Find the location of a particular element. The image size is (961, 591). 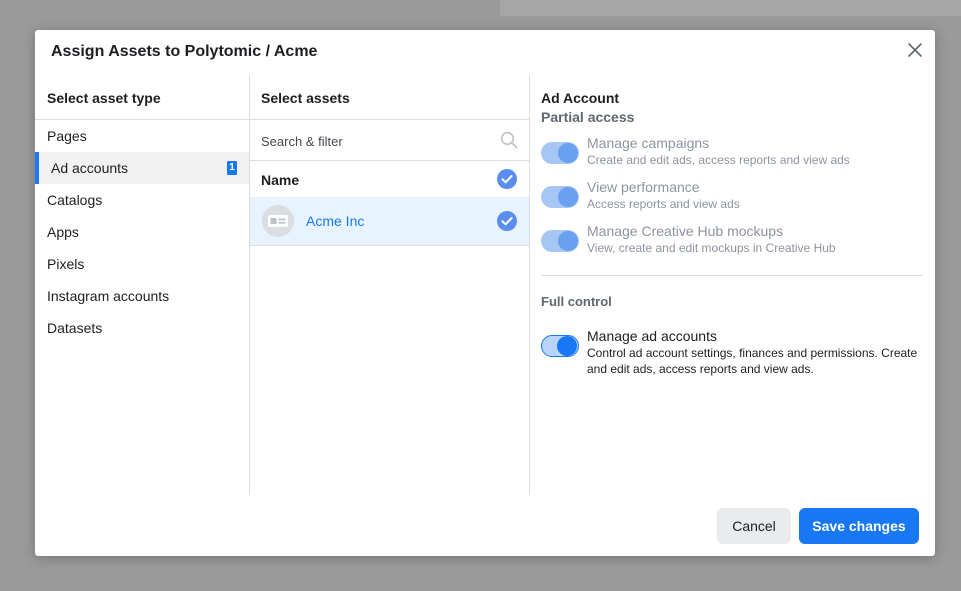

asset-name: Acme Inc is located at coordinates (335, 221).